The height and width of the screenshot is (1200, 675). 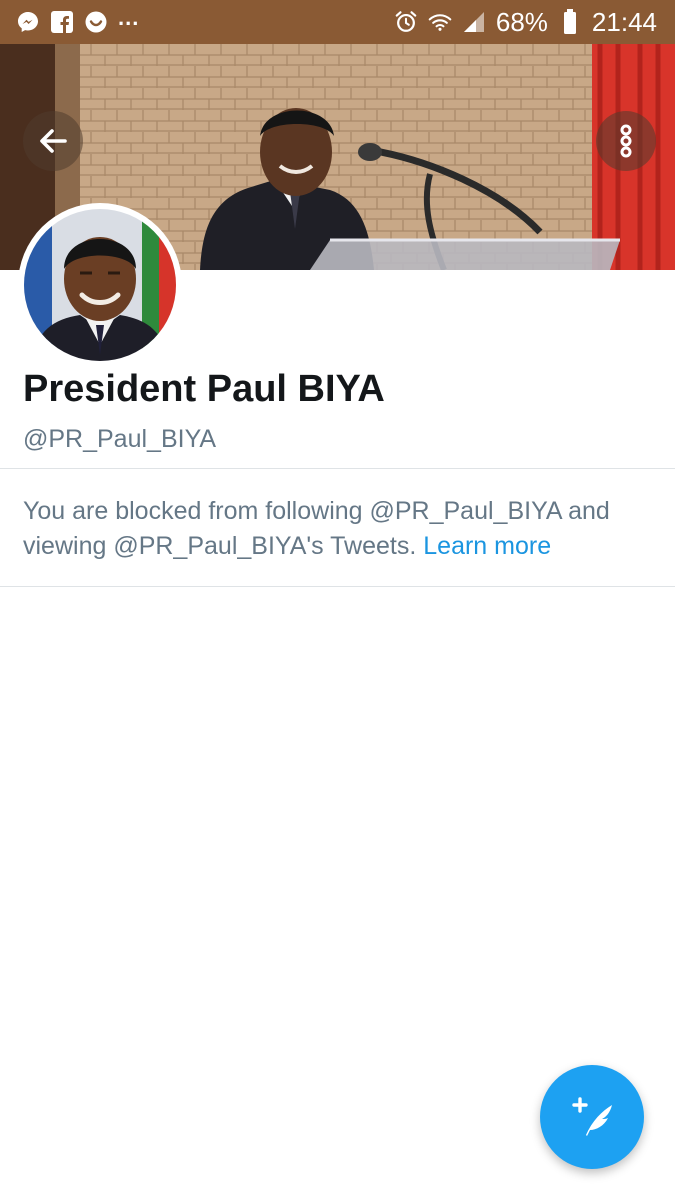 I want to click on arrow-left-icon, so click(x=53, y=141).